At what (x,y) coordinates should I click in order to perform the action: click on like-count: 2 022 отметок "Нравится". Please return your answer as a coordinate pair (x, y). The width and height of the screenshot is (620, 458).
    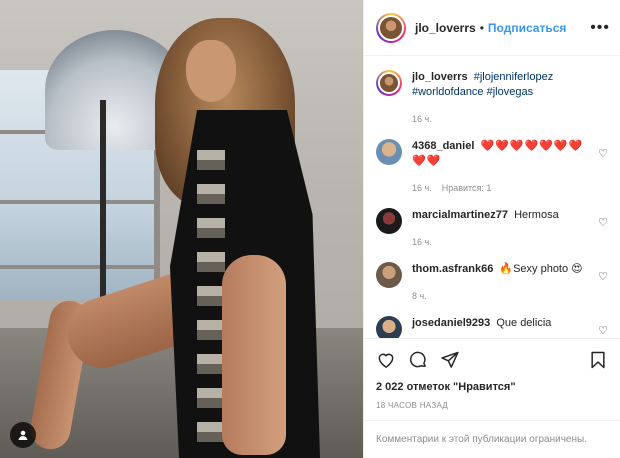
    Looking at the image, I should click on (492, 387).